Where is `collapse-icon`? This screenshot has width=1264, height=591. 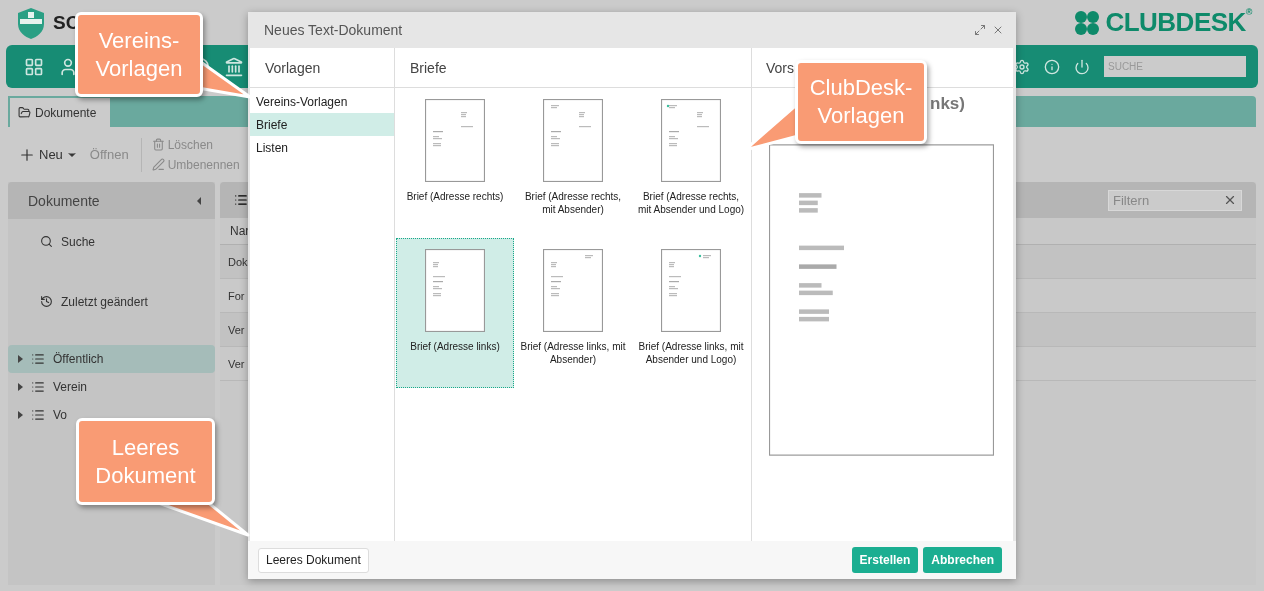
collapse-icon is located at coordinates (199, 200).